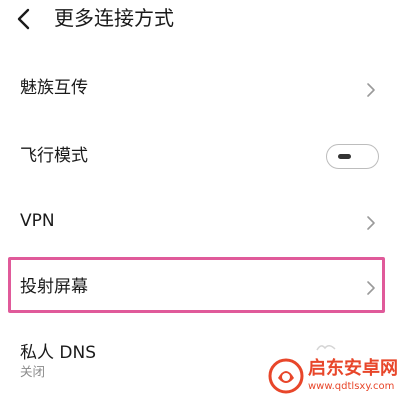 The height and width of the screenshot is (400, 400). I want to click on settings-item-label: 私人 DNS, so click(58, 353).